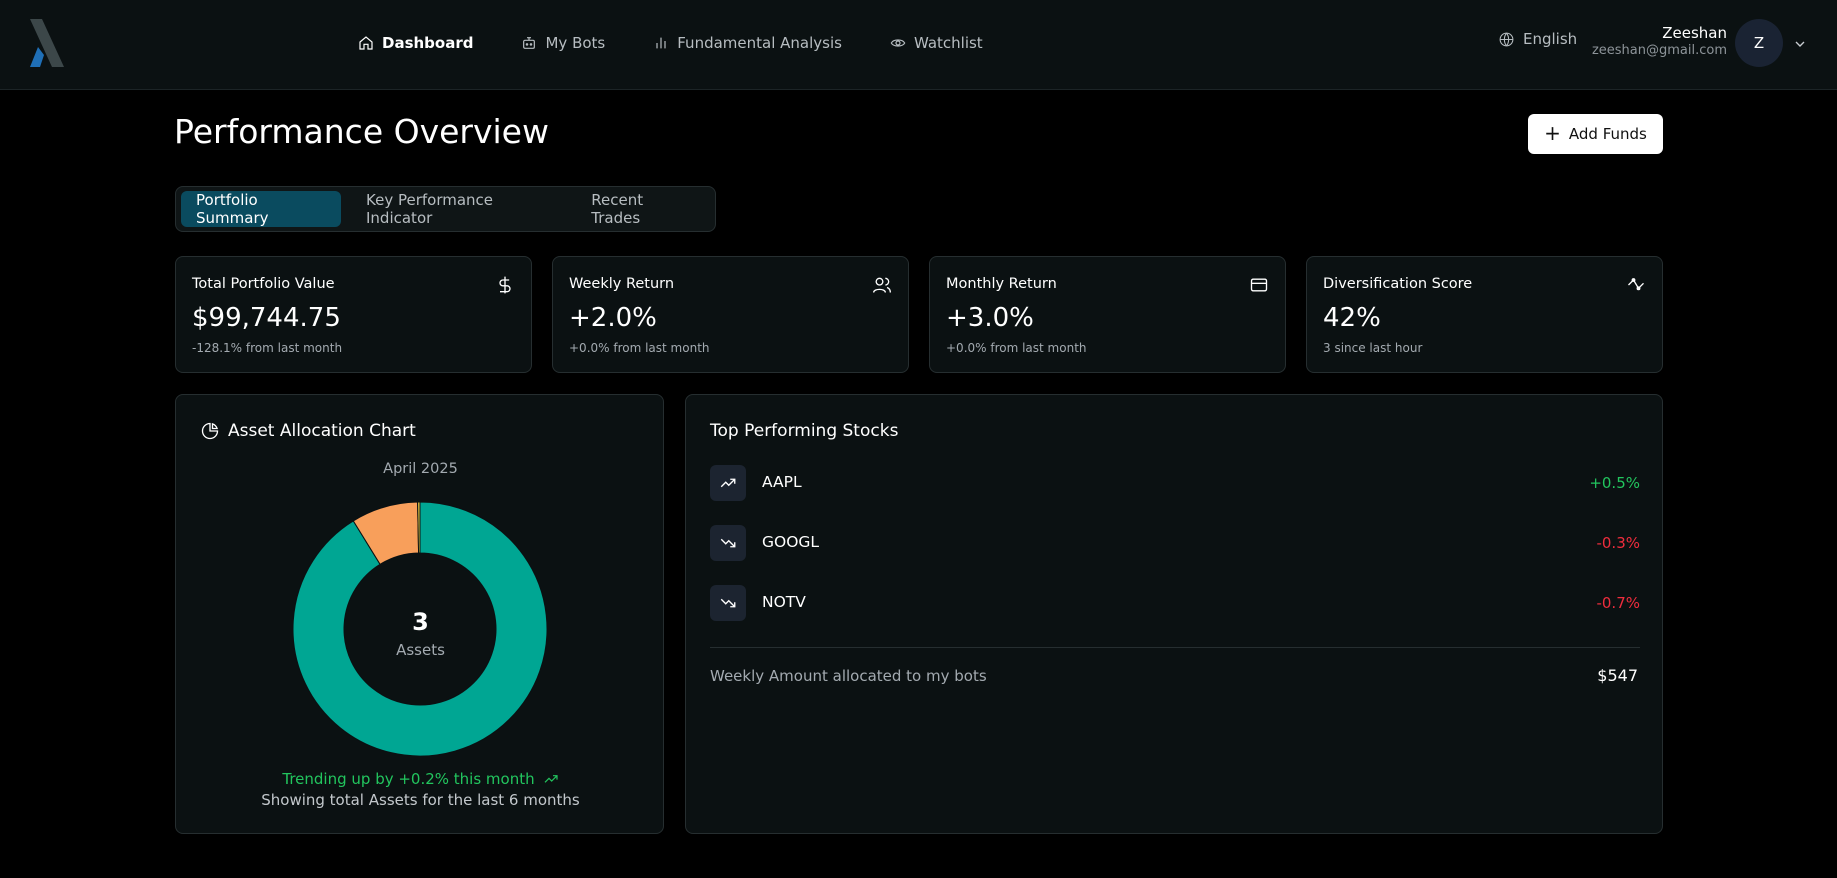 The image size is (1837, 878). I want to click on avatar: Z, so click(1759, 43).